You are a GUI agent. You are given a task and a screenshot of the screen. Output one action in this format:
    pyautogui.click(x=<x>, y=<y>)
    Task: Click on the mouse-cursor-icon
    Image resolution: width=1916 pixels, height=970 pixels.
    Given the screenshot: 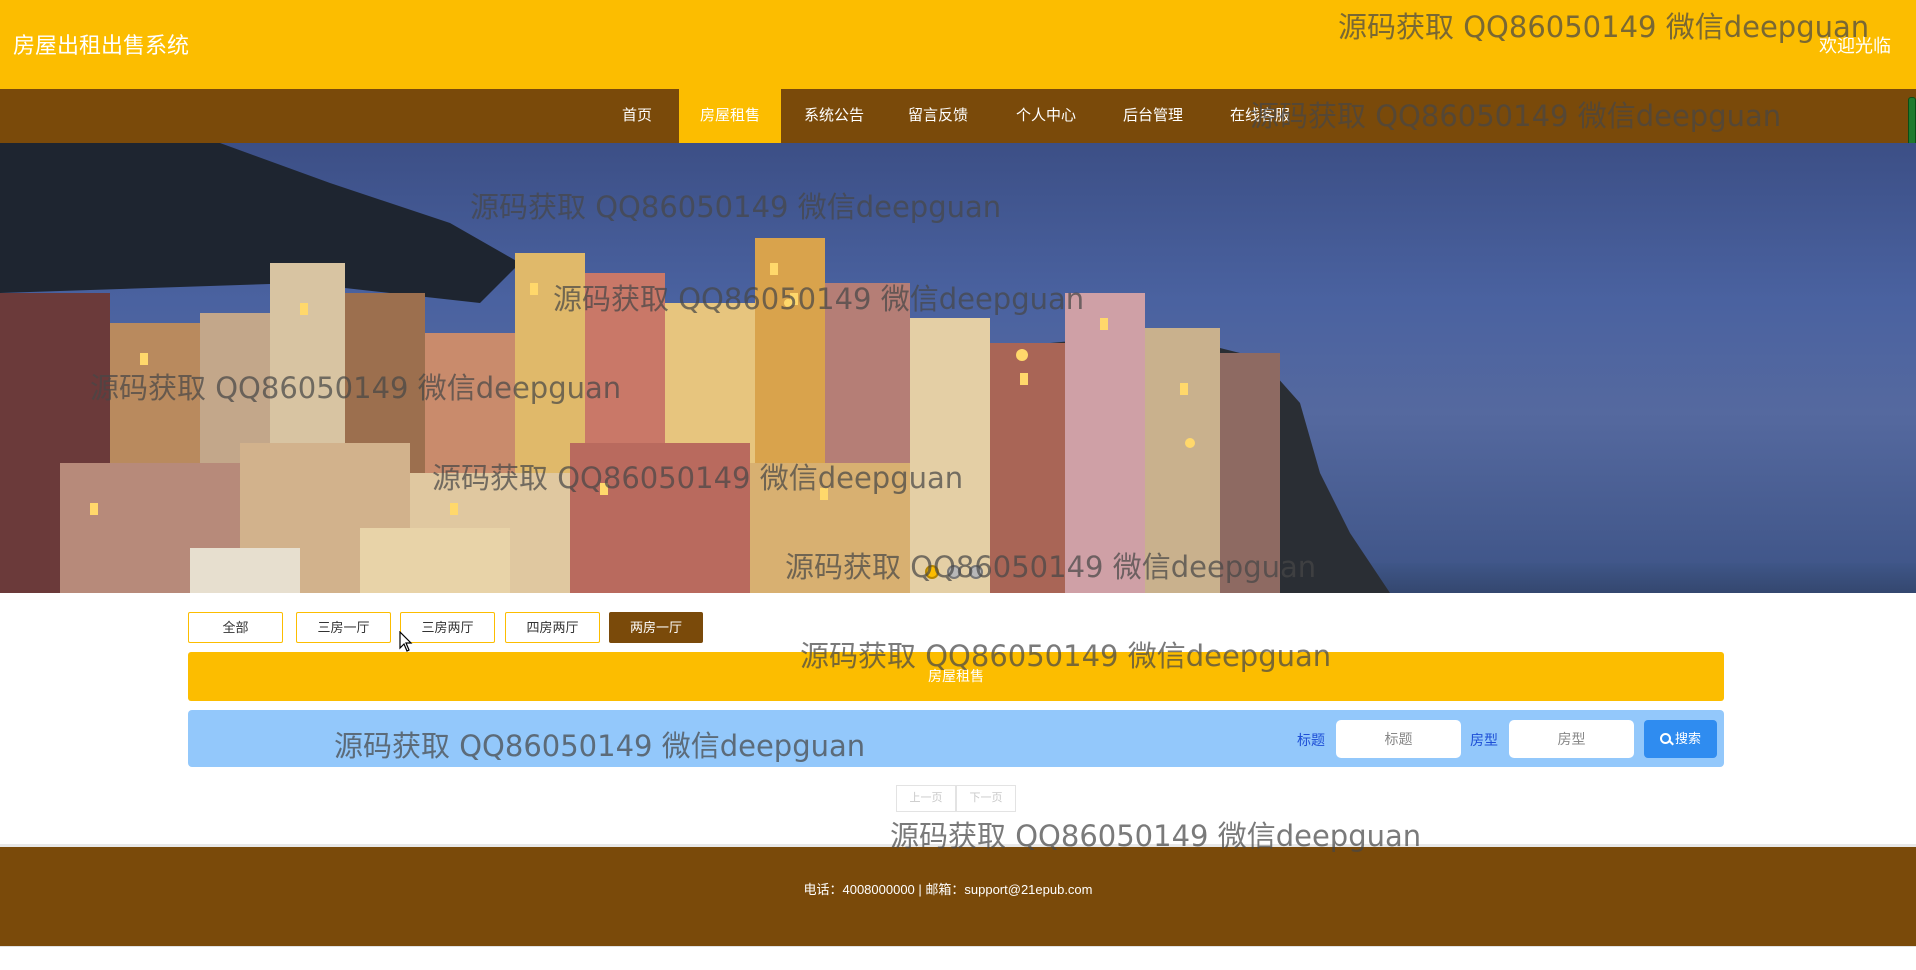 What is the action you would take?
    pyautogui.click(x=406, y=641)
    